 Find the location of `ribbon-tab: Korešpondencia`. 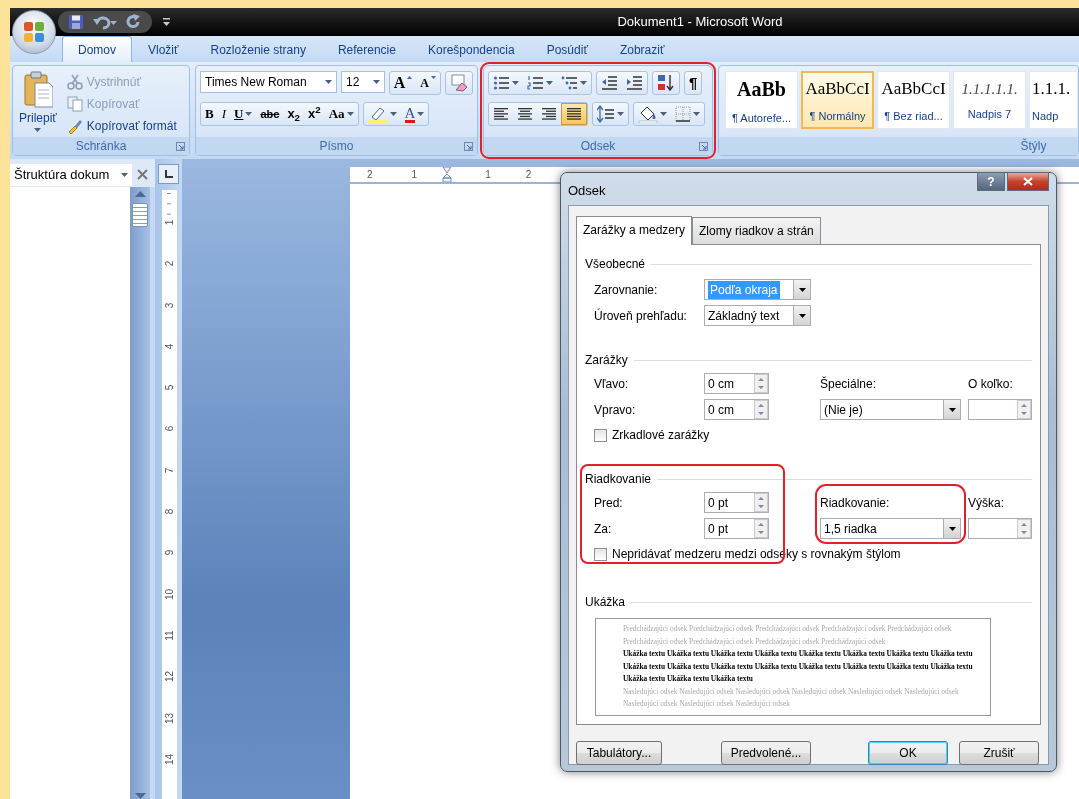

ribbon-tab: Korešpondencia is located at coordinates (471, 49).